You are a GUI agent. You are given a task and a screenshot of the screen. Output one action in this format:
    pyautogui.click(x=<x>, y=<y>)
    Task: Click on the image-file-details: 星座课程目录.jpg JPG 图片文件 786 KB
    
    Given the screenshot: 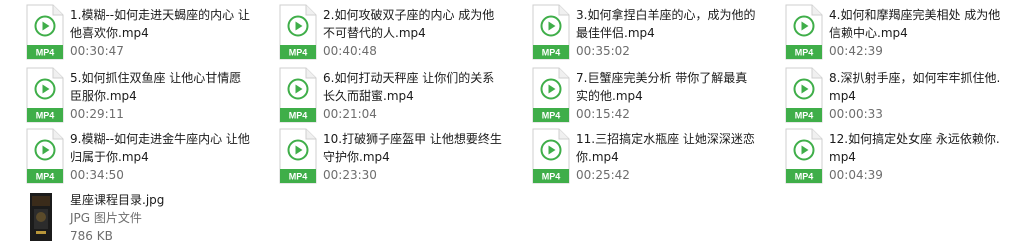 What is the action you would take?
    pyautogui.click(x=160, y=218)
    